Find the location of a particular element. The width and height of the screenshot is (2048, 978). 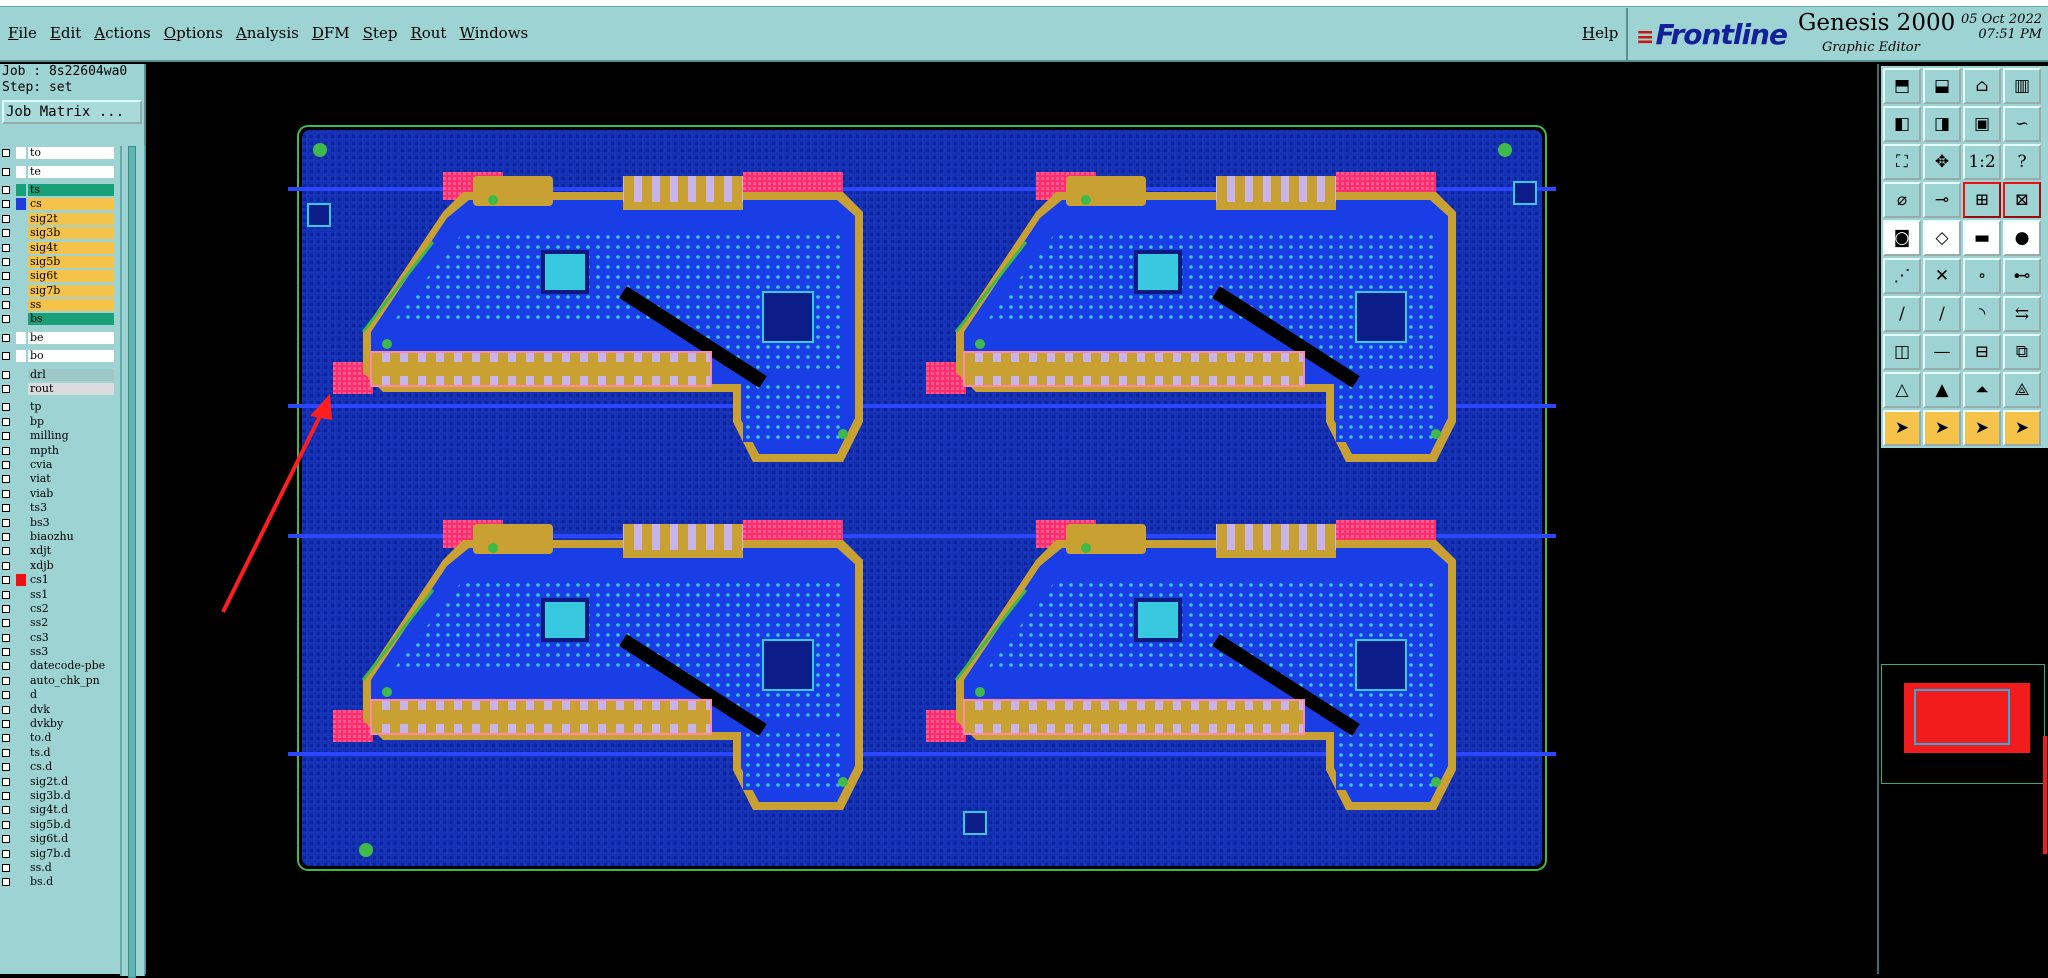

line-icon: ▬ is located at coordinates (1982, 238).